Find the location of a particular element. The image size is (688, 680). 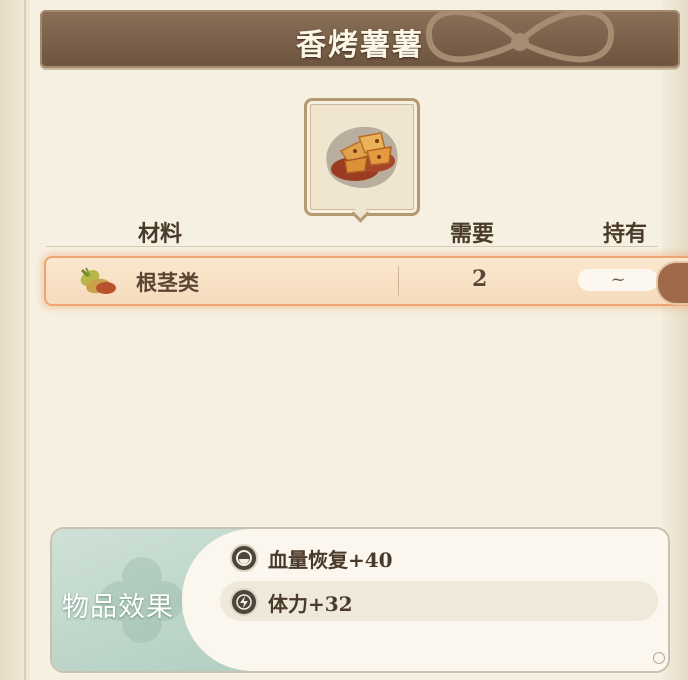

material-row: 根茎类 2 ~ is located at coordinates (366, 281).